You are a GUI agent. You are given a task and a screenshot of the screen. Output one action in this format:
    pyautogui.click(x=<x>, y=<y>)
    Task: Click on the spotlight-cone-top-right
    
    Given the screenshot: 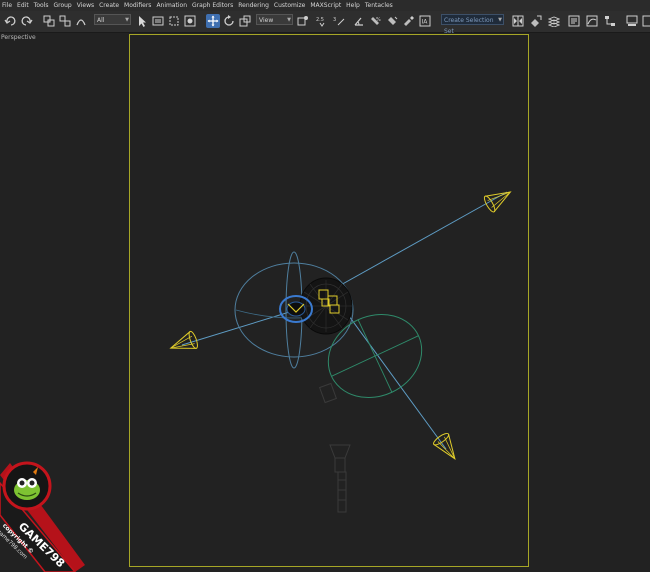 What is the action you would take?
    pyautogui.click(x=499, y=198)
    